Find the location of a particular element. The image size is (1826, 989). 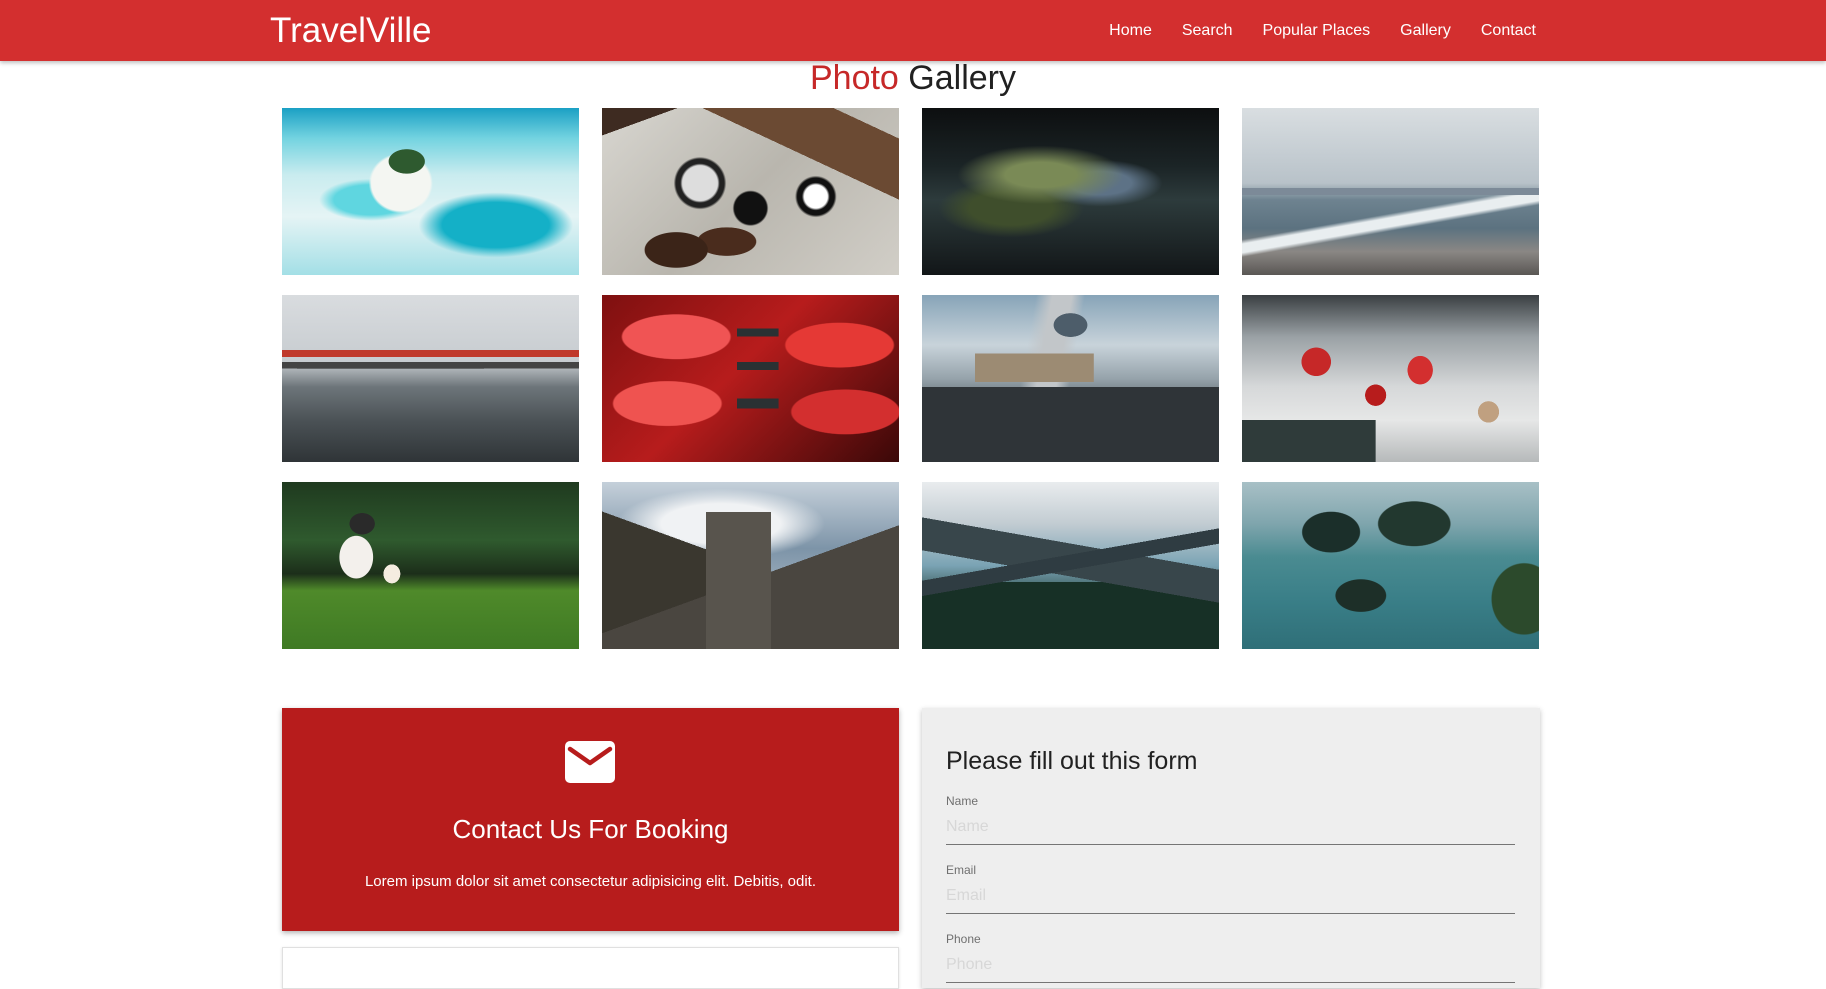

gallery-title-accent: Photo is located at coordinates (854, 78).